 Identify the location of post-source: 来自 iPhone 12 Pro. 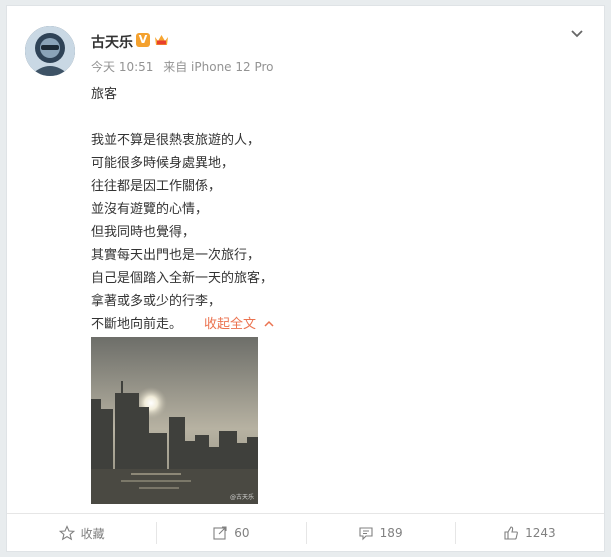
(218, 67).